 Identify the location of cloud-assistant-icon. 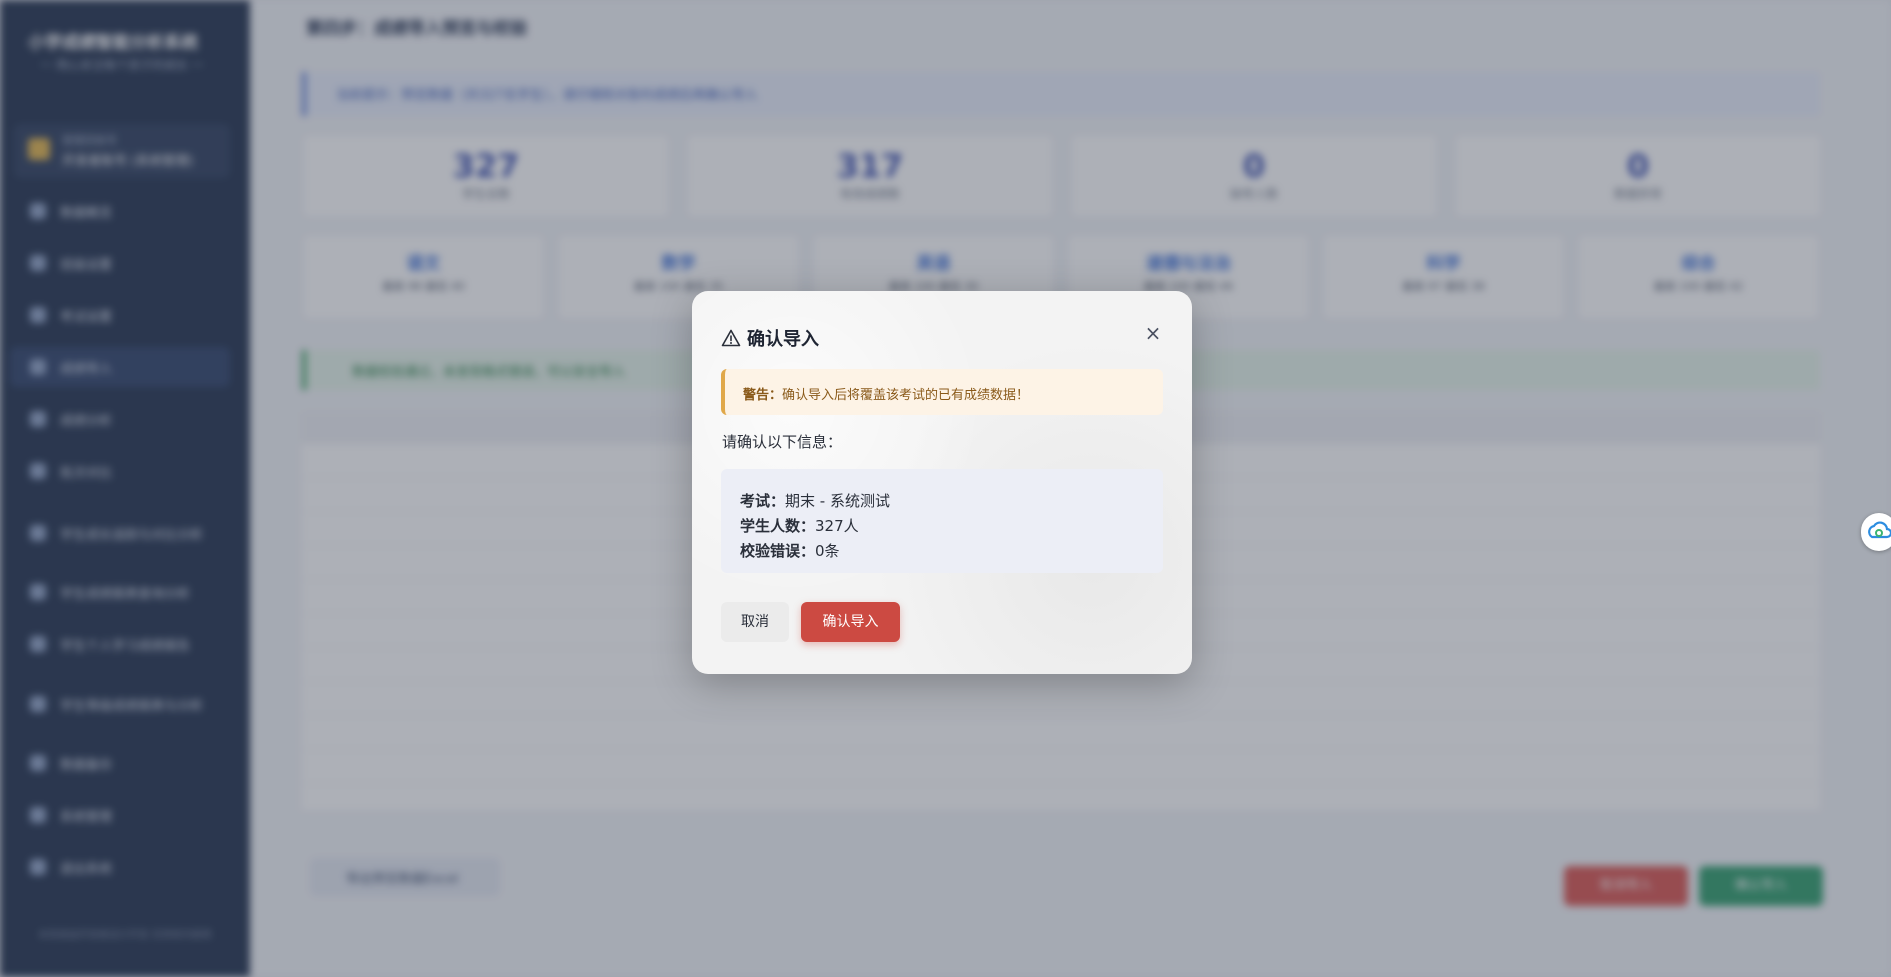
(1876, 532).